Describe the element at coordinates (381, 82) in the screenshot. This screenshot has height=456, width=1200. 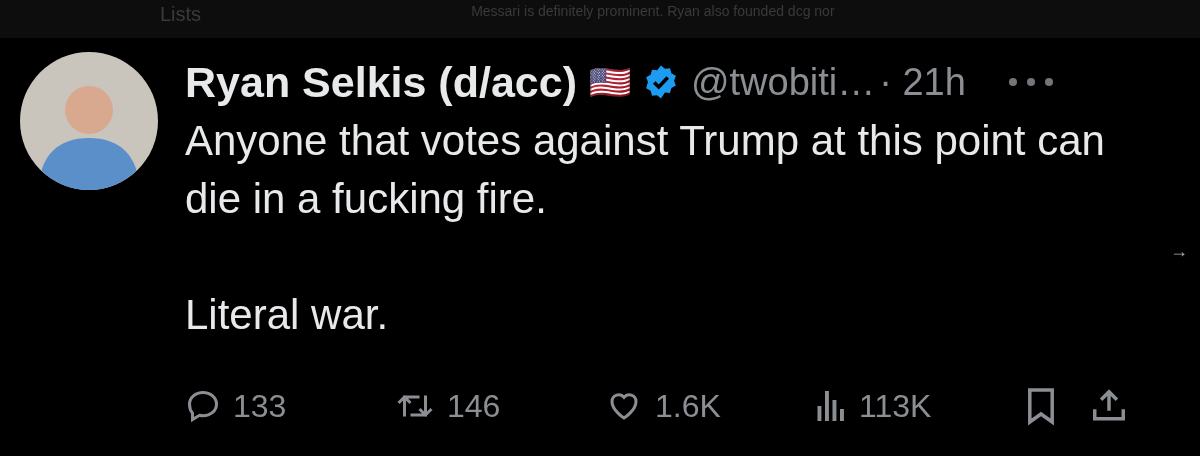
I see `display-name: Ryan Selkis (d/acc)` at that location.